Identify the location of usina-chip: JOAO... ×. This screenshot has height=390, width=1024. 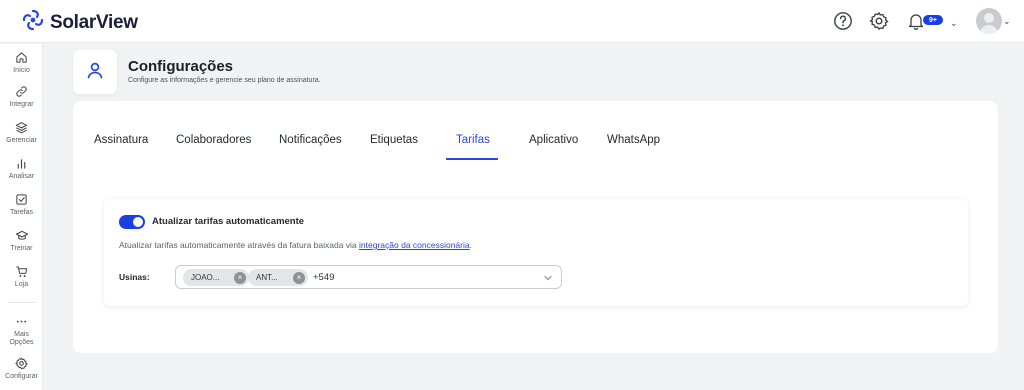
(216, 277).